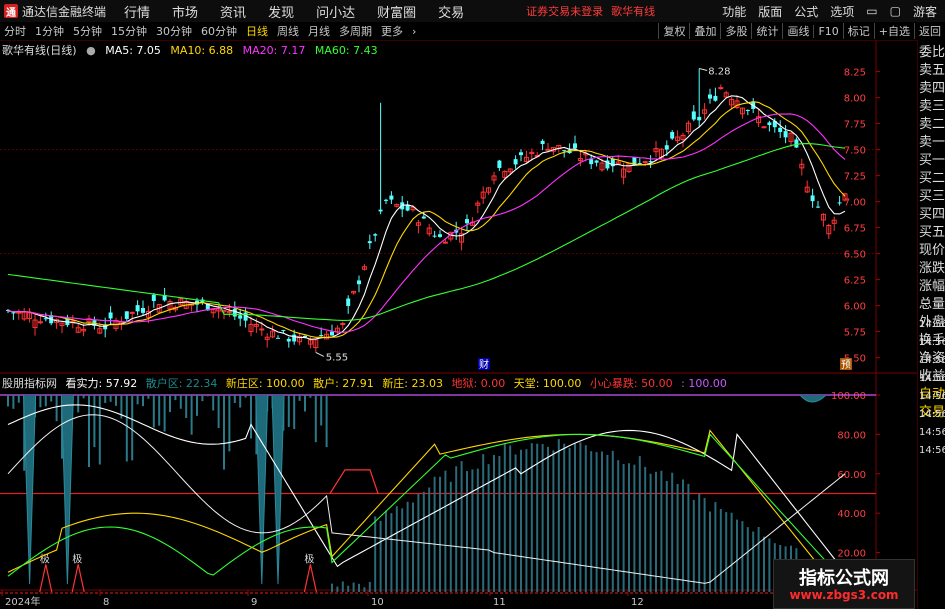  I want to click on right-menu: 功能 版面 公式 选项 ▭ ▢ 游客, so click(827, 11).